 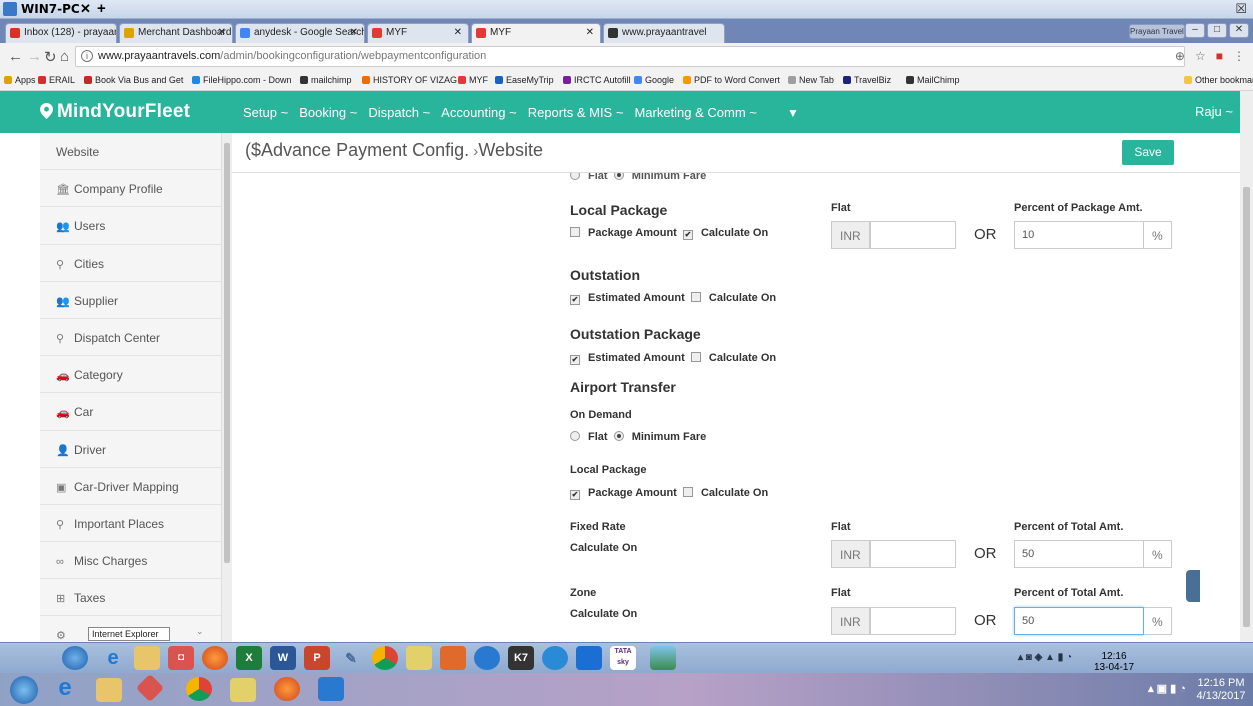 What do you see at coordinates (1079, 235) in the screenshot?
I see `local-percent-input: 10` at bounding box center [1079, 235].